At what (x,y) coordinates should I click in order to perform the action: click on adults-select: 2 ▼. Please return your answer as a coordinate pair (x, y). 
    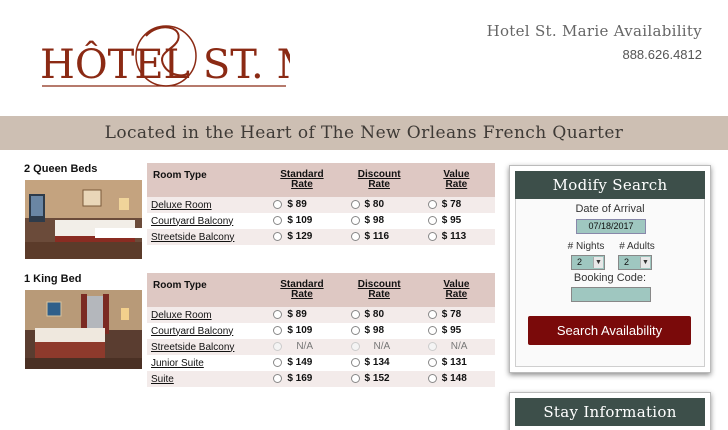
    Looking at the image, I should click on (635, 262).